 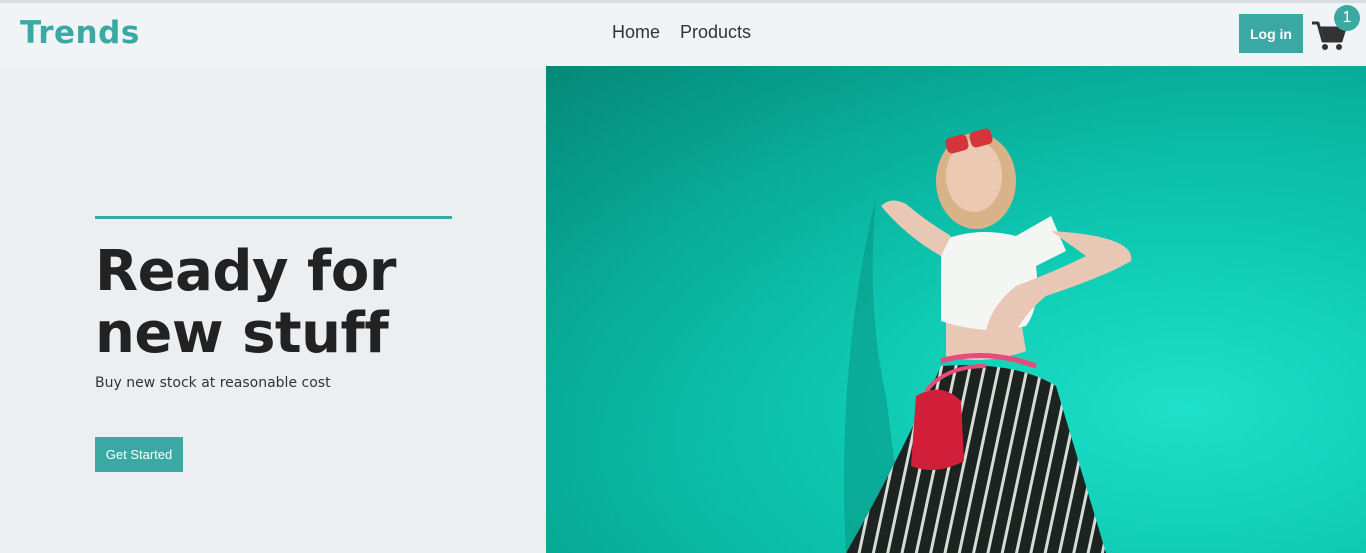 I want to click on navbar: Trends Home Products Log in 1, so click(x=683, y=34).